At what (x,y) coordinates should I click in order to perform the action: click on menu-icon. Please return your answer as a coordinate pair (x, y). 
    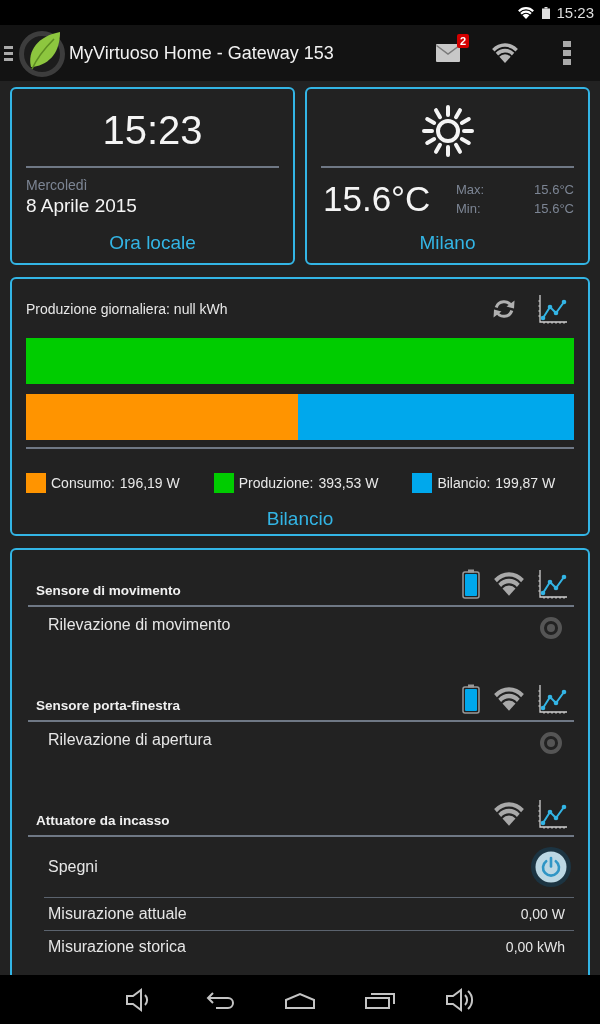
    Looking at the image, I should click on (8, 53).